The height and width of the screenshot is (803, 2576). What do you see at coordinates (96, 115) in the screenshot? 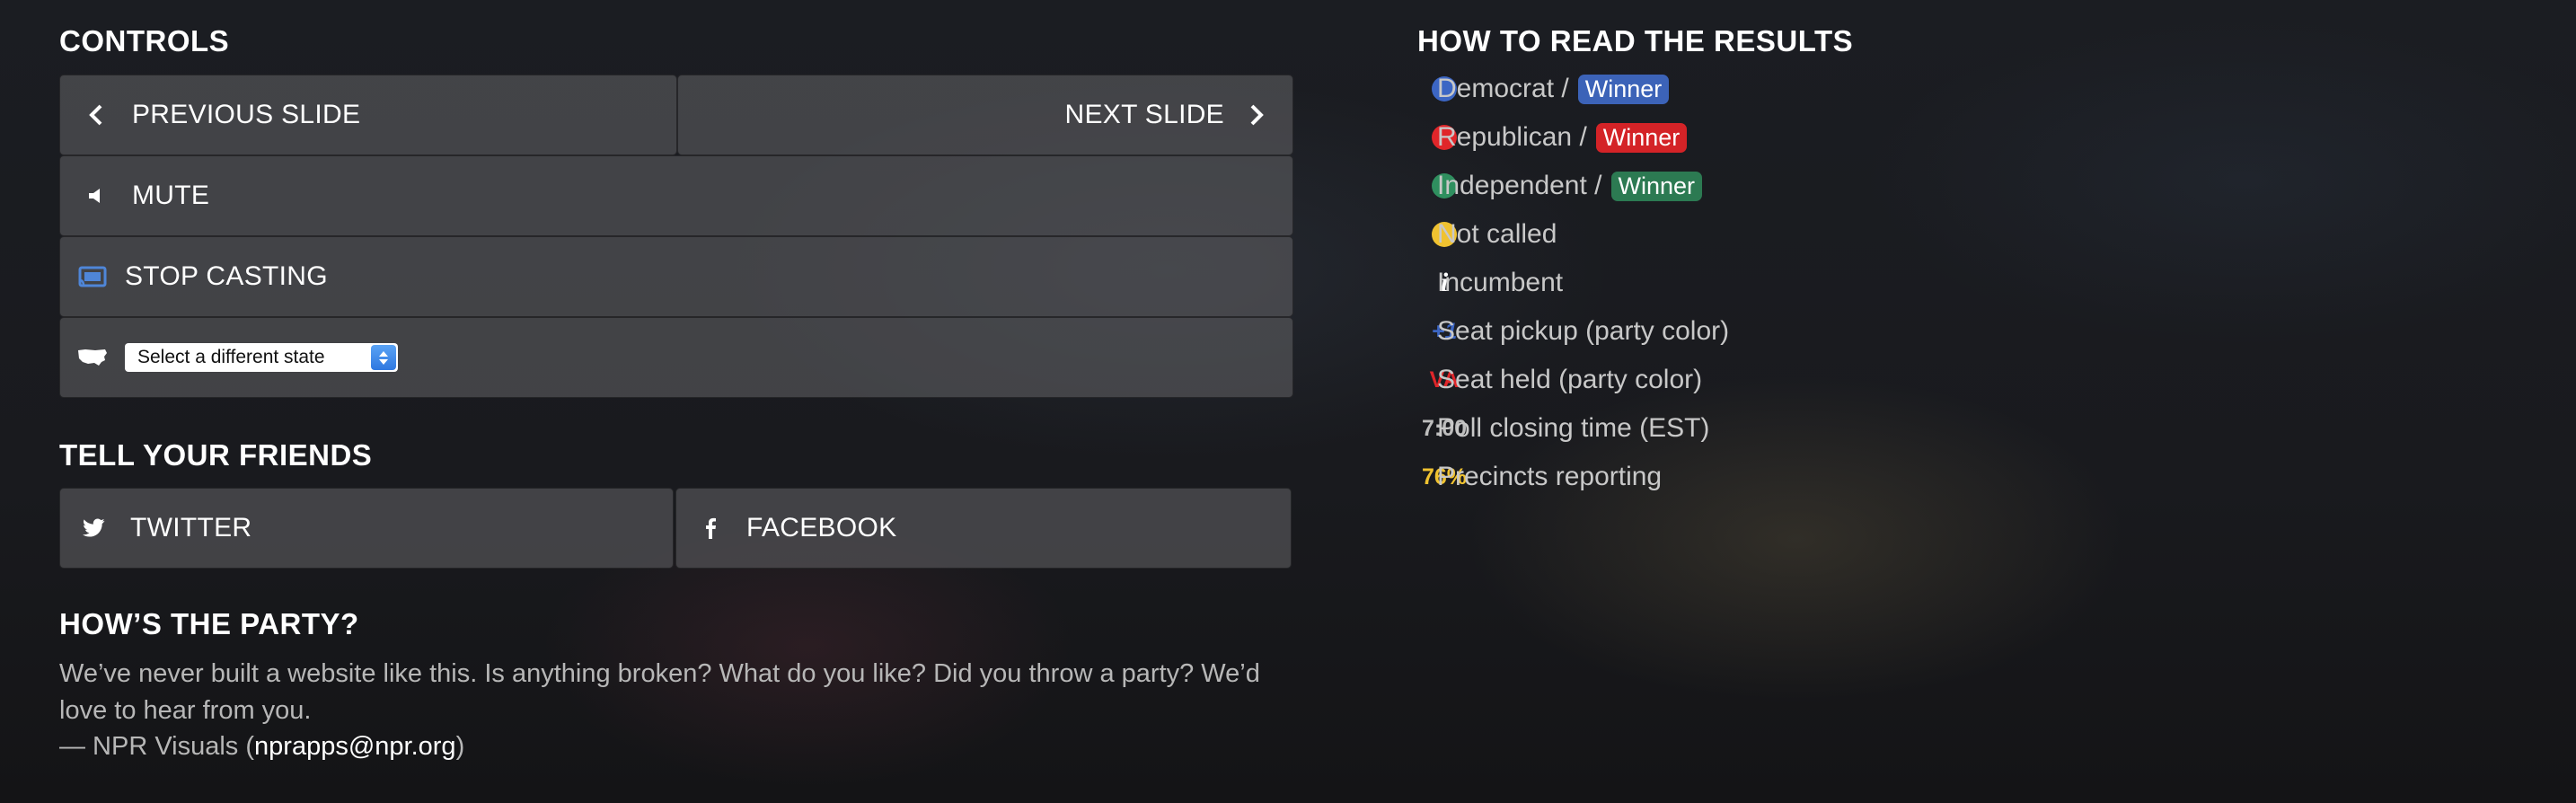
I see `chevron-left-icon` at bounding box center [96, 115].